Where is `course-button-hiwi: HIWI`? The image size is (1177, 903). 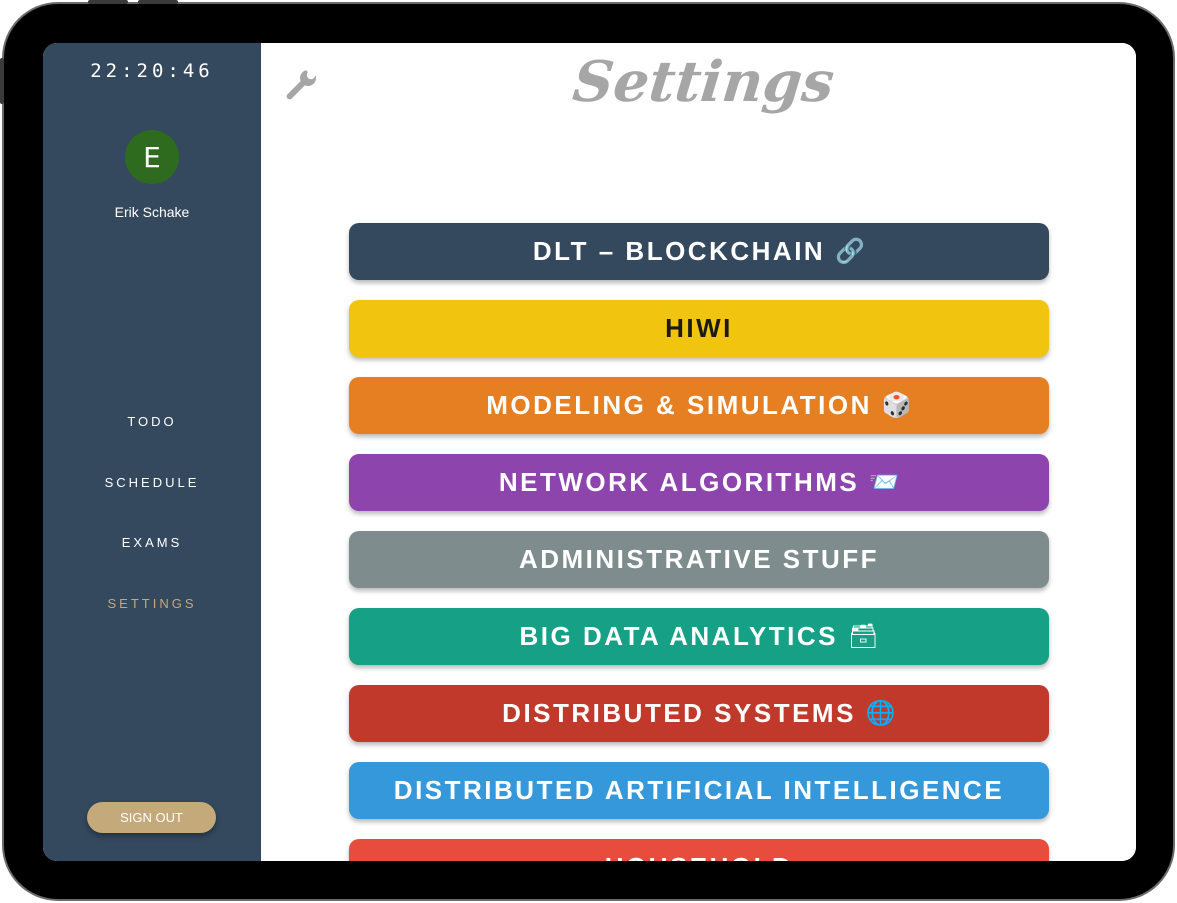 course-button-hiwi: HIWI is located at coordinates (699, 328).